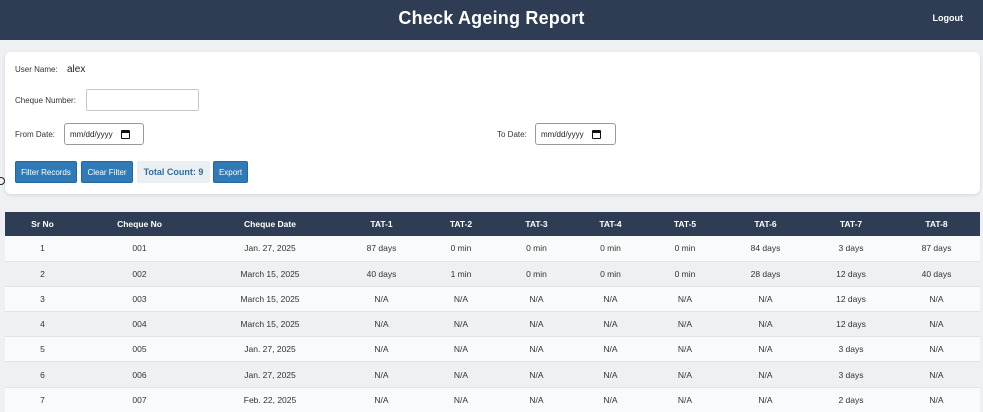  What do you see at coordinates (139, 374) in the screenshot?
I see `table-cell: 006` at bounding box center [139, 374].